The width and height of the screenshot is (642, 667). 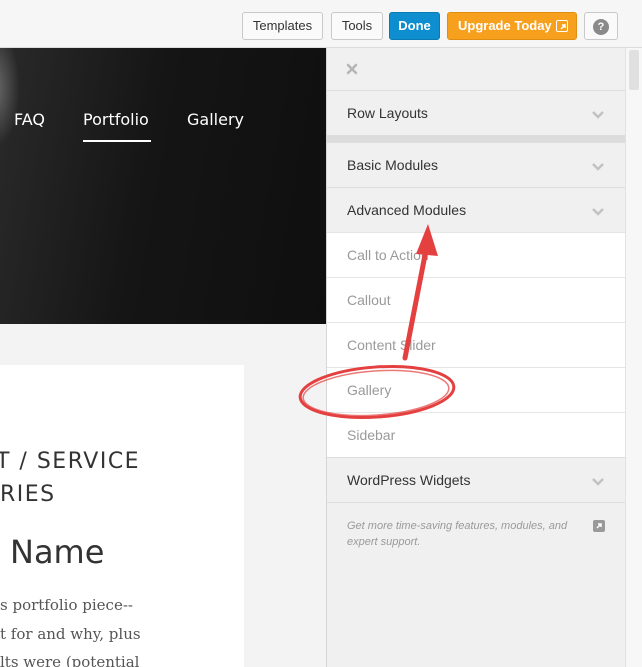 What do you see at coordinates (505, 25) in the screenshot?
I see `upgrade-button-label: Upgrade Today` at bounding box center [505, 25].